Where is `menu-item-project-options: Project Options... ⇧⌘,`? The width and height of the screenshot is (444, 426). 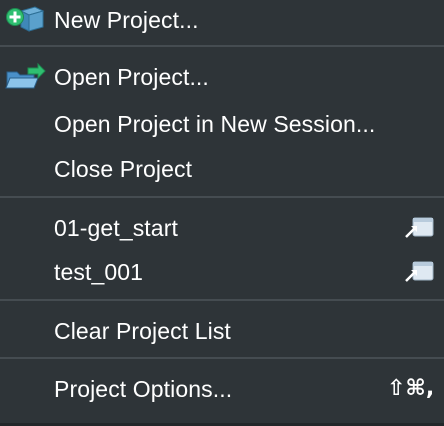
menu-item-project-options: Project Options... ⇧⌘, is located at coordinates (222, 389).